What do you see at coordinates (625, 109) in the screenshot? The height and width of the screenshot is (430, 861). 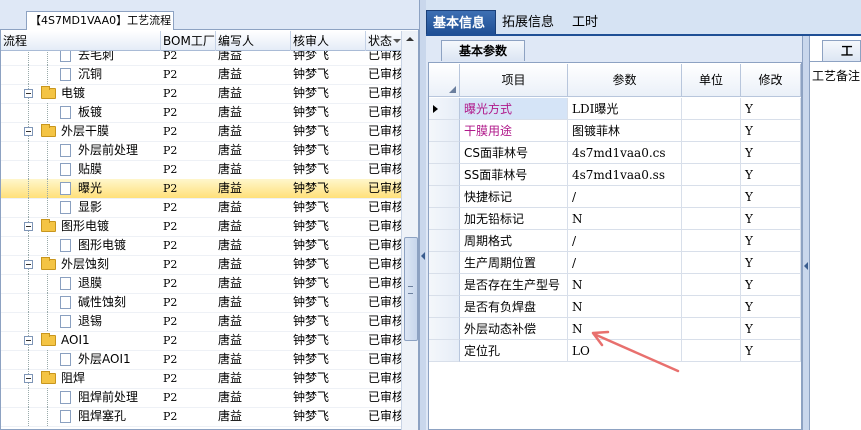 I see `param-value-cell: LDI曝光` at bounding box center [625, 109].